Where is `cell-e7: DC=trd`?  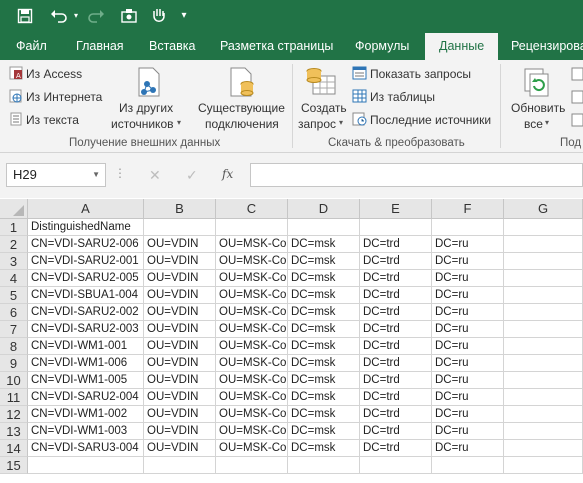 cell-e7: DC=trd is located at coordinates (396, 329).